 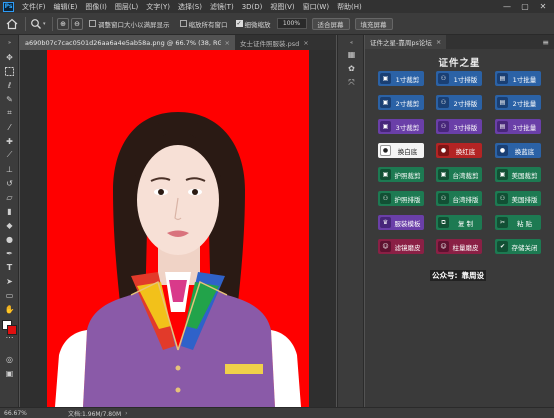 I want to click on fit-screen-button: 适合屏幕, so click(x=330, y=23).